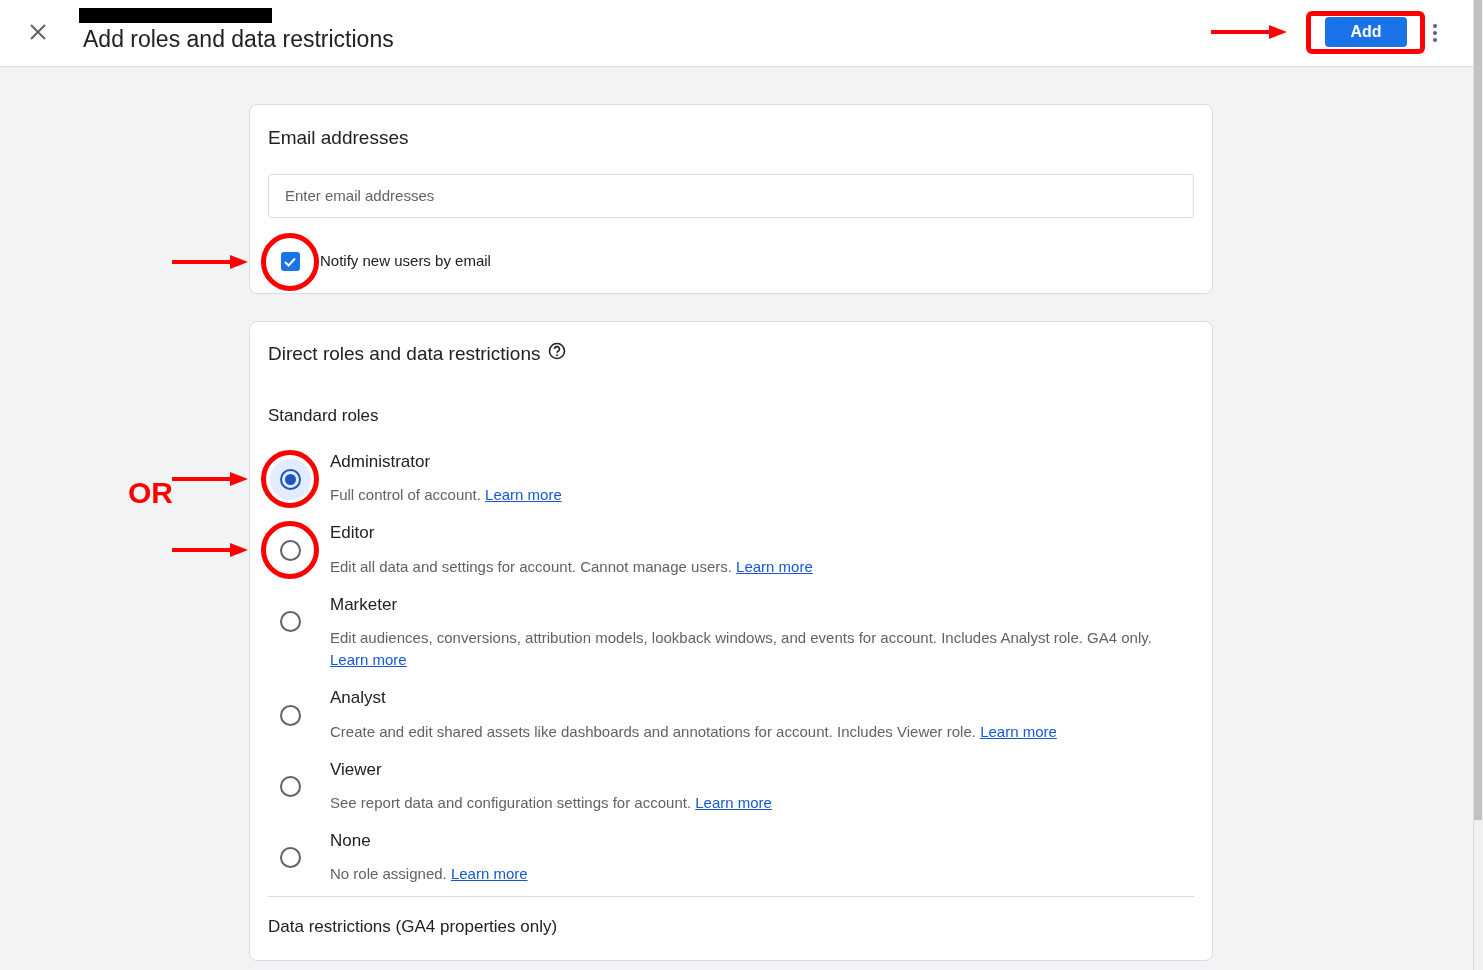 The height and width of the screenshot is (970, 1483). I want to click on role-name: Viewer, so click(356, 769).